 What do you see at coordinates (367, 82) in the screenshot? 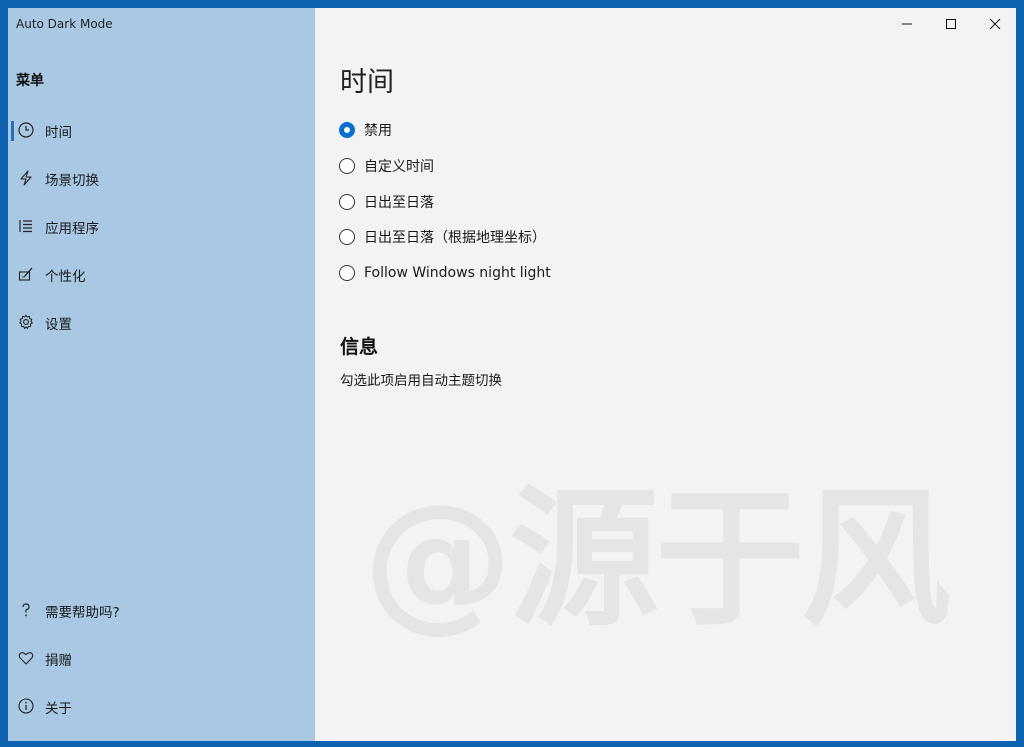
I see `page-title: 时间` at bounding box center [367, 82].